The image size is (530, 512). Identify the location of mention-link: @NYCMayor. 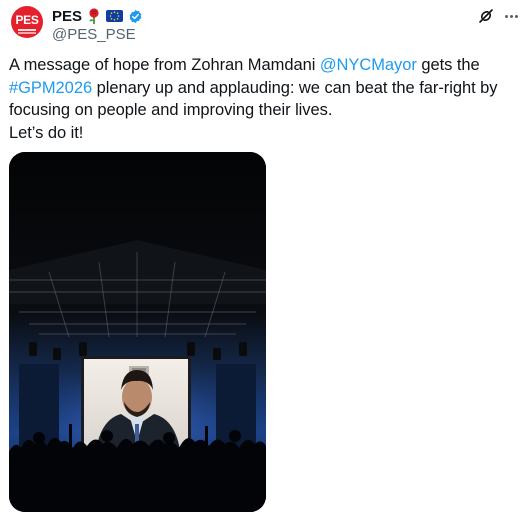
(368, 65).